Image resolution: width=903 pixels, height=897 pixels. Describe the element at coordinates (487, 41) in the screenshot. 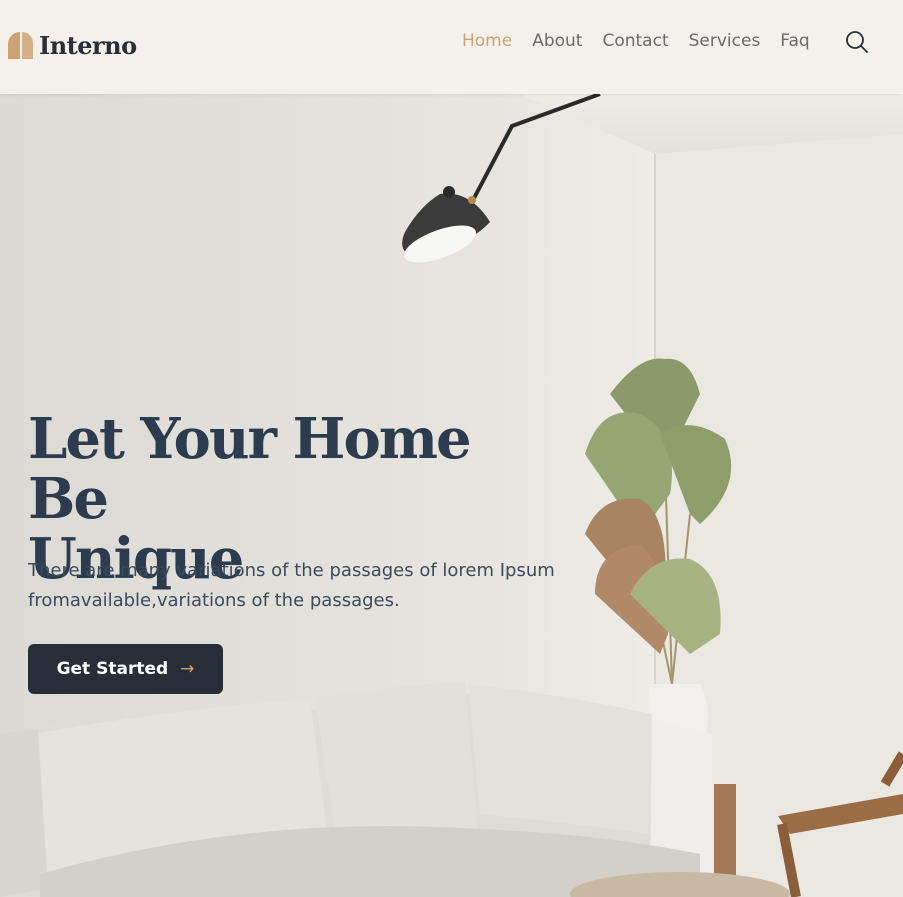

I see `nav-link-home: Home` at that location.